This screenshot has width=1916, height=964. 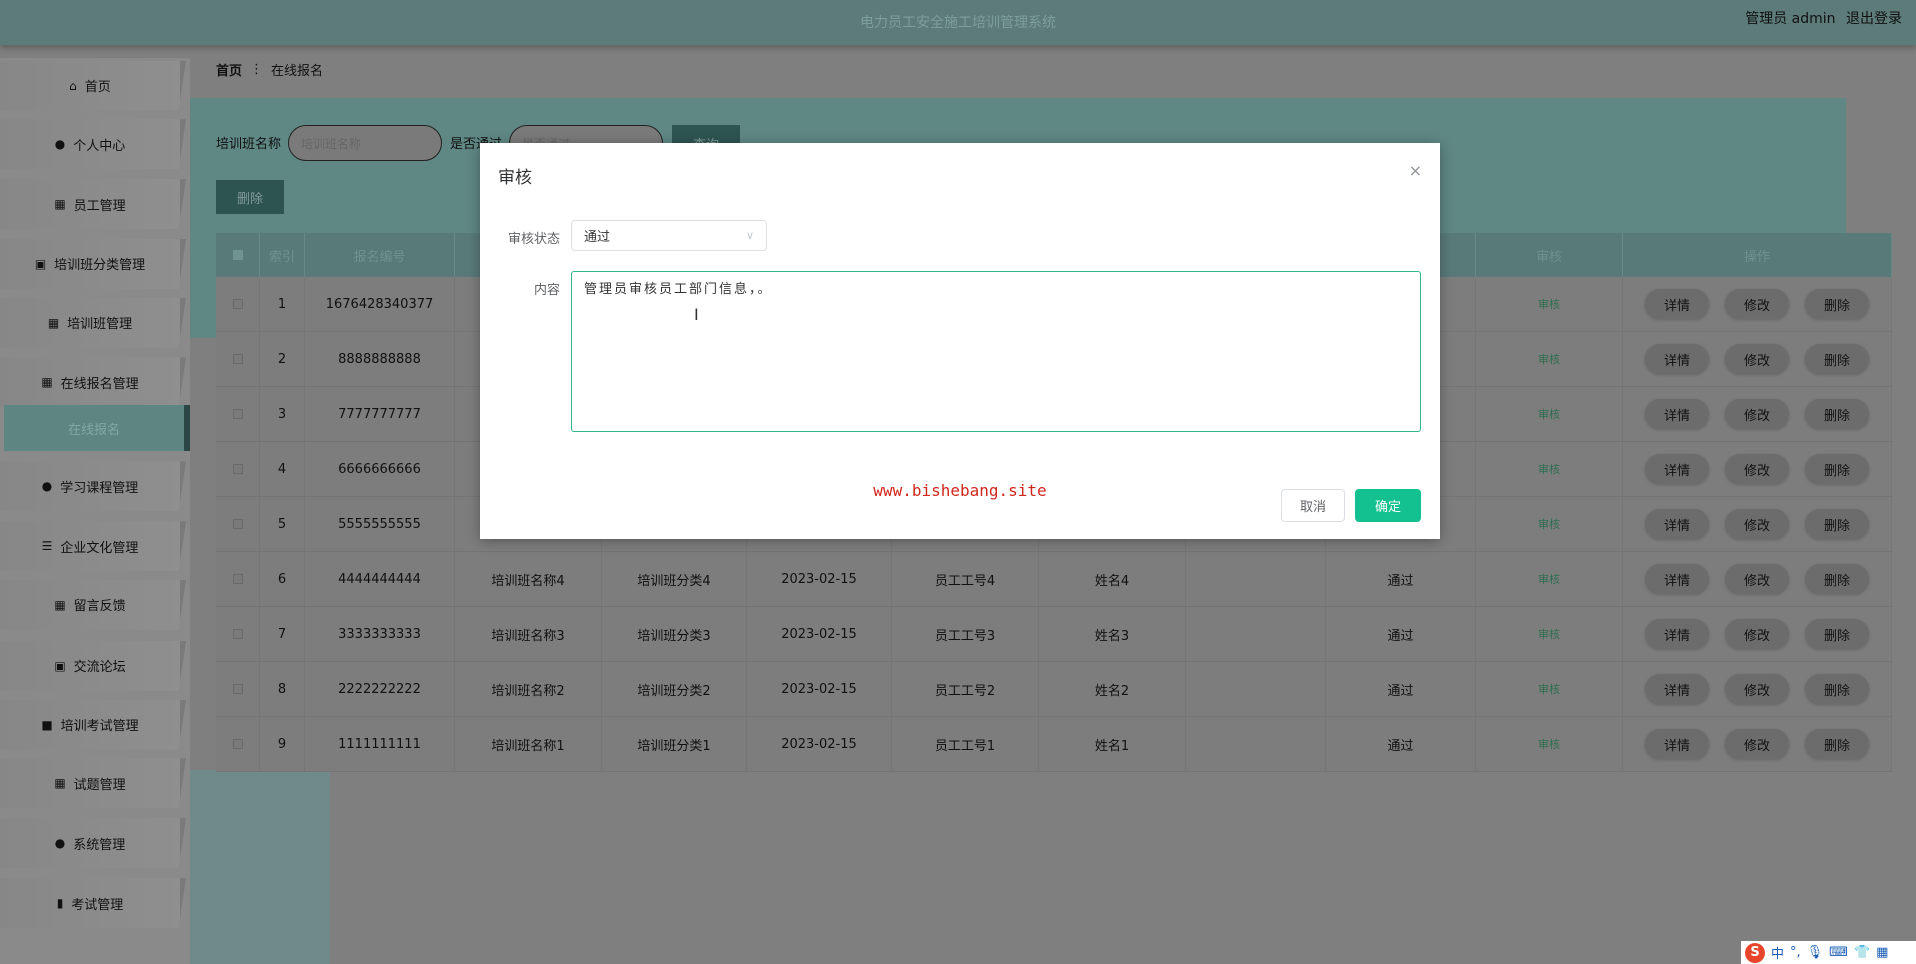 What do you see at coordinates (93, 382) in the screenshot?
I see `sidebar-item: ▦ 在线报名管理` at bounding box center [93, 382].